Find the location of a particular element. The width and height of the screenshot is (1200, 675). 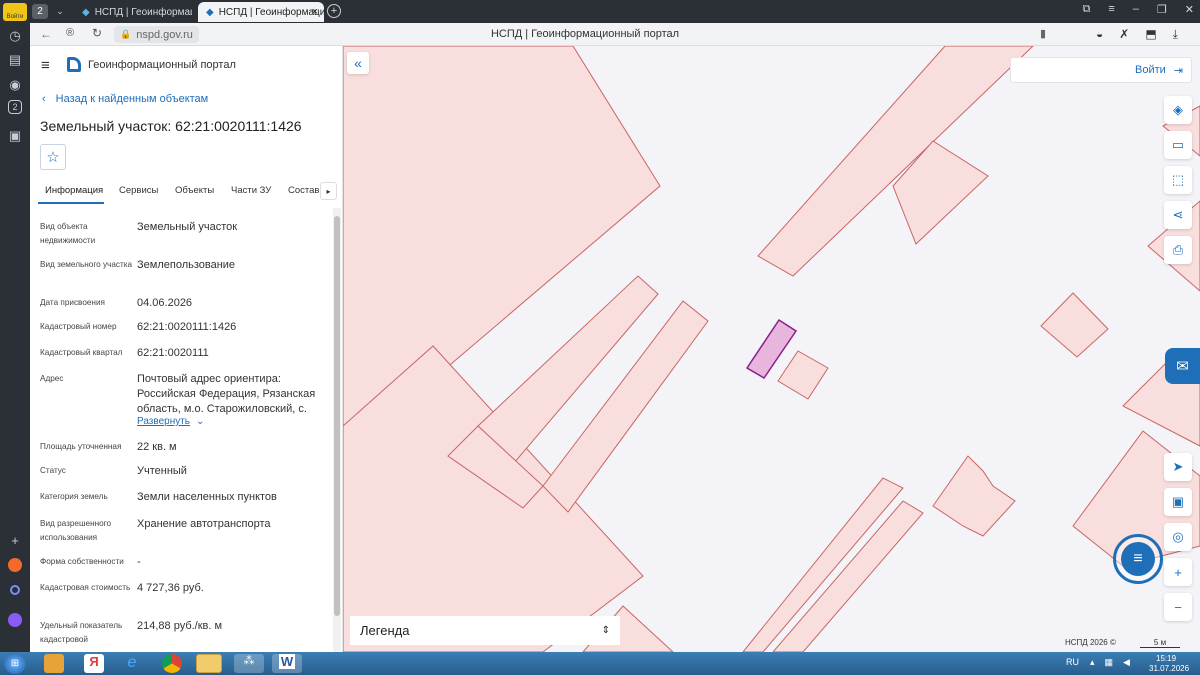

tab-composition: Состав is located at coordinates (303, 190).